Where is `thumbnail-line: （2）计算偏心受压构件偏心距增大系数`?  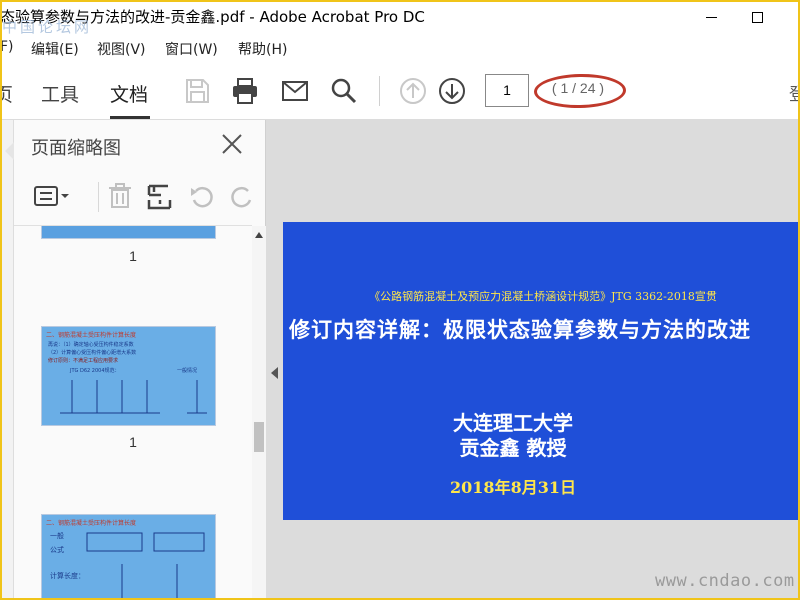
thumbnail-line: （2）计算偏心受压构件偏心距增大系数 is located at coordinates (92, 353).